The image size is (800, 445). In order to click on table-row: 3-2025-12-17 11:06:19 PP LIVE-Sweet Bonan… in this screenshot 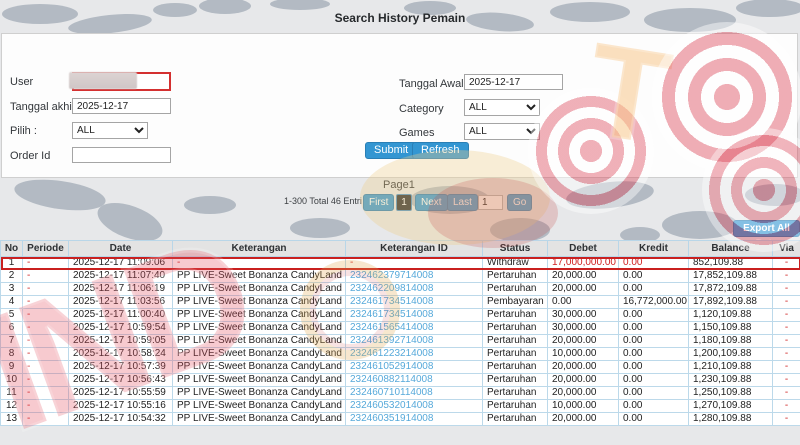, I will do `click(400, 289)`.